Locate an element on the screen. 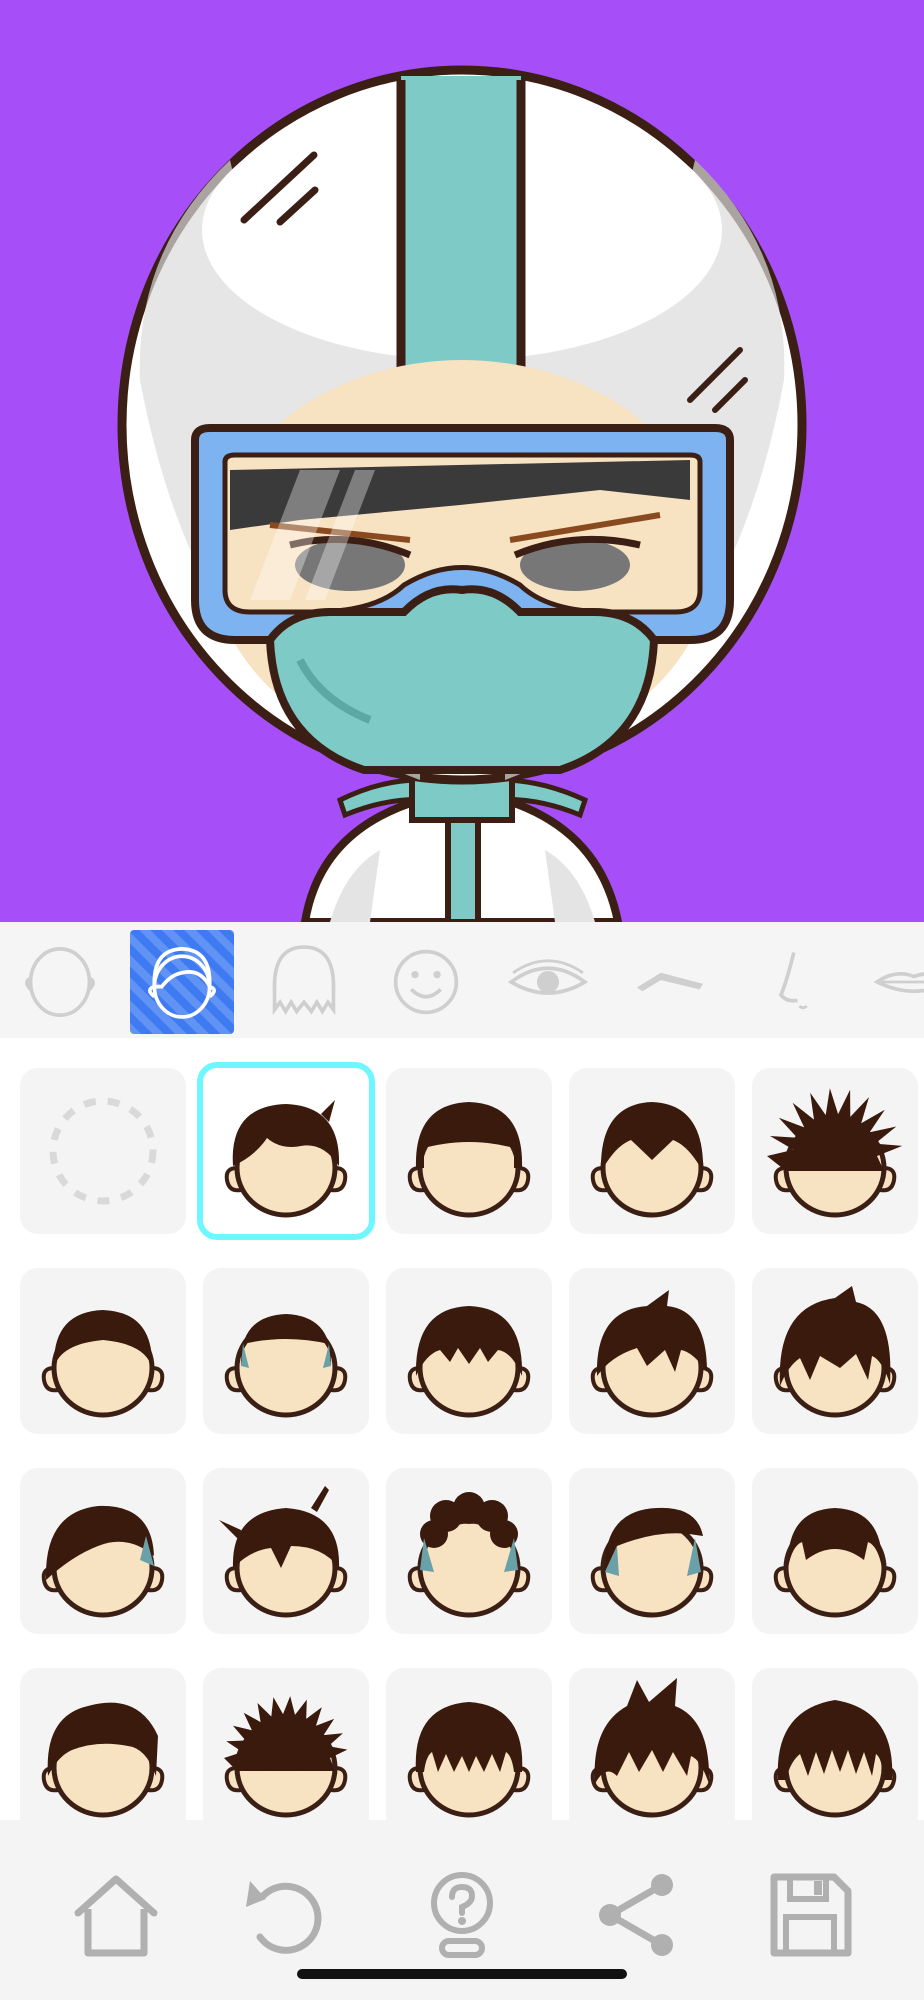 The width and height of the screenshot is (924, 2000). hair-option-long-textured is located at coordinates (835, 1744).